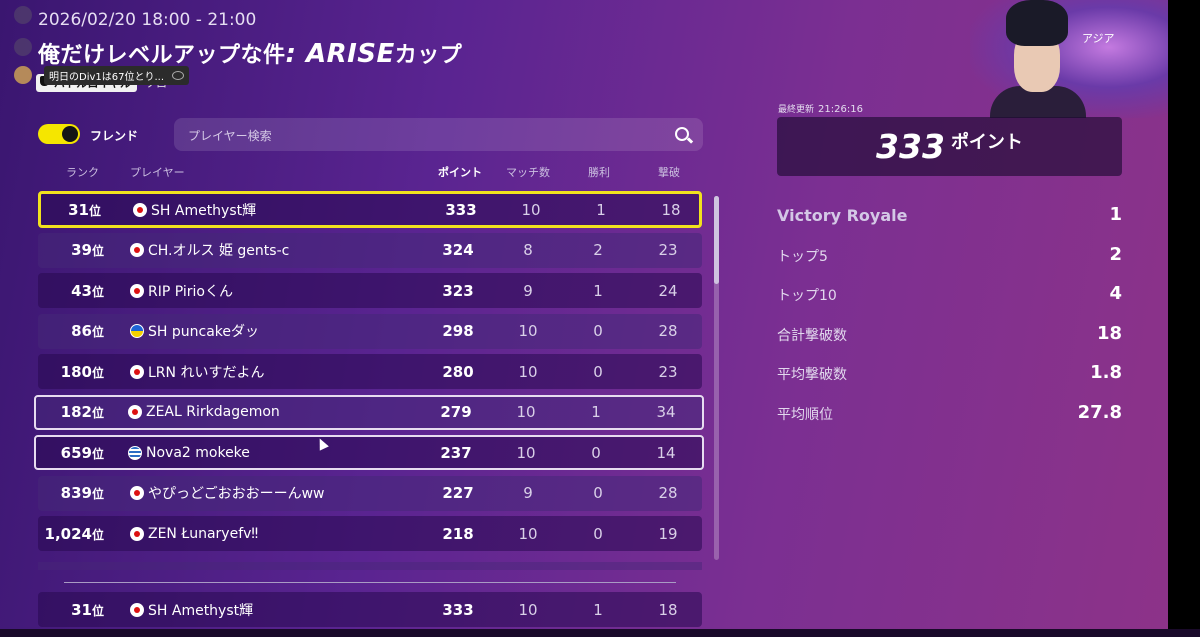 This screenshot has height=637, width=1200. What do you see at coordinates (460, 172) in the screenshot?
I see `column-header-points: ポイント` at bounding box center [460, 172].